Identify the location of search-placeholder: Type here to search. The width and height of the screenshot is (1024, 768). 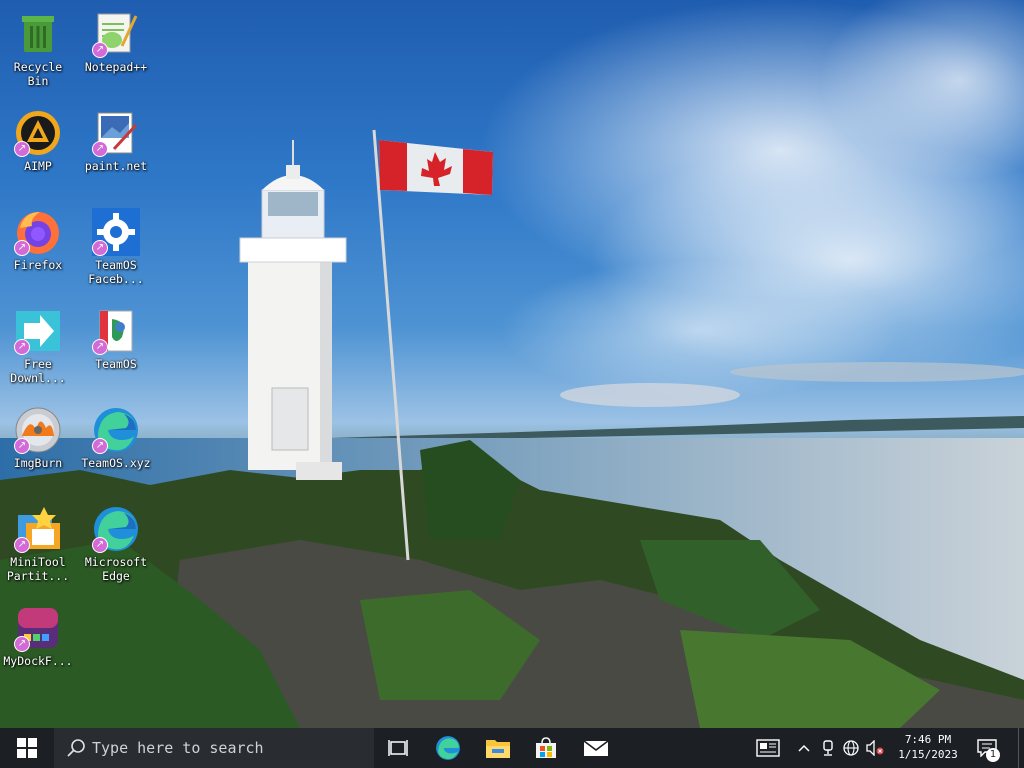
(178, 748).